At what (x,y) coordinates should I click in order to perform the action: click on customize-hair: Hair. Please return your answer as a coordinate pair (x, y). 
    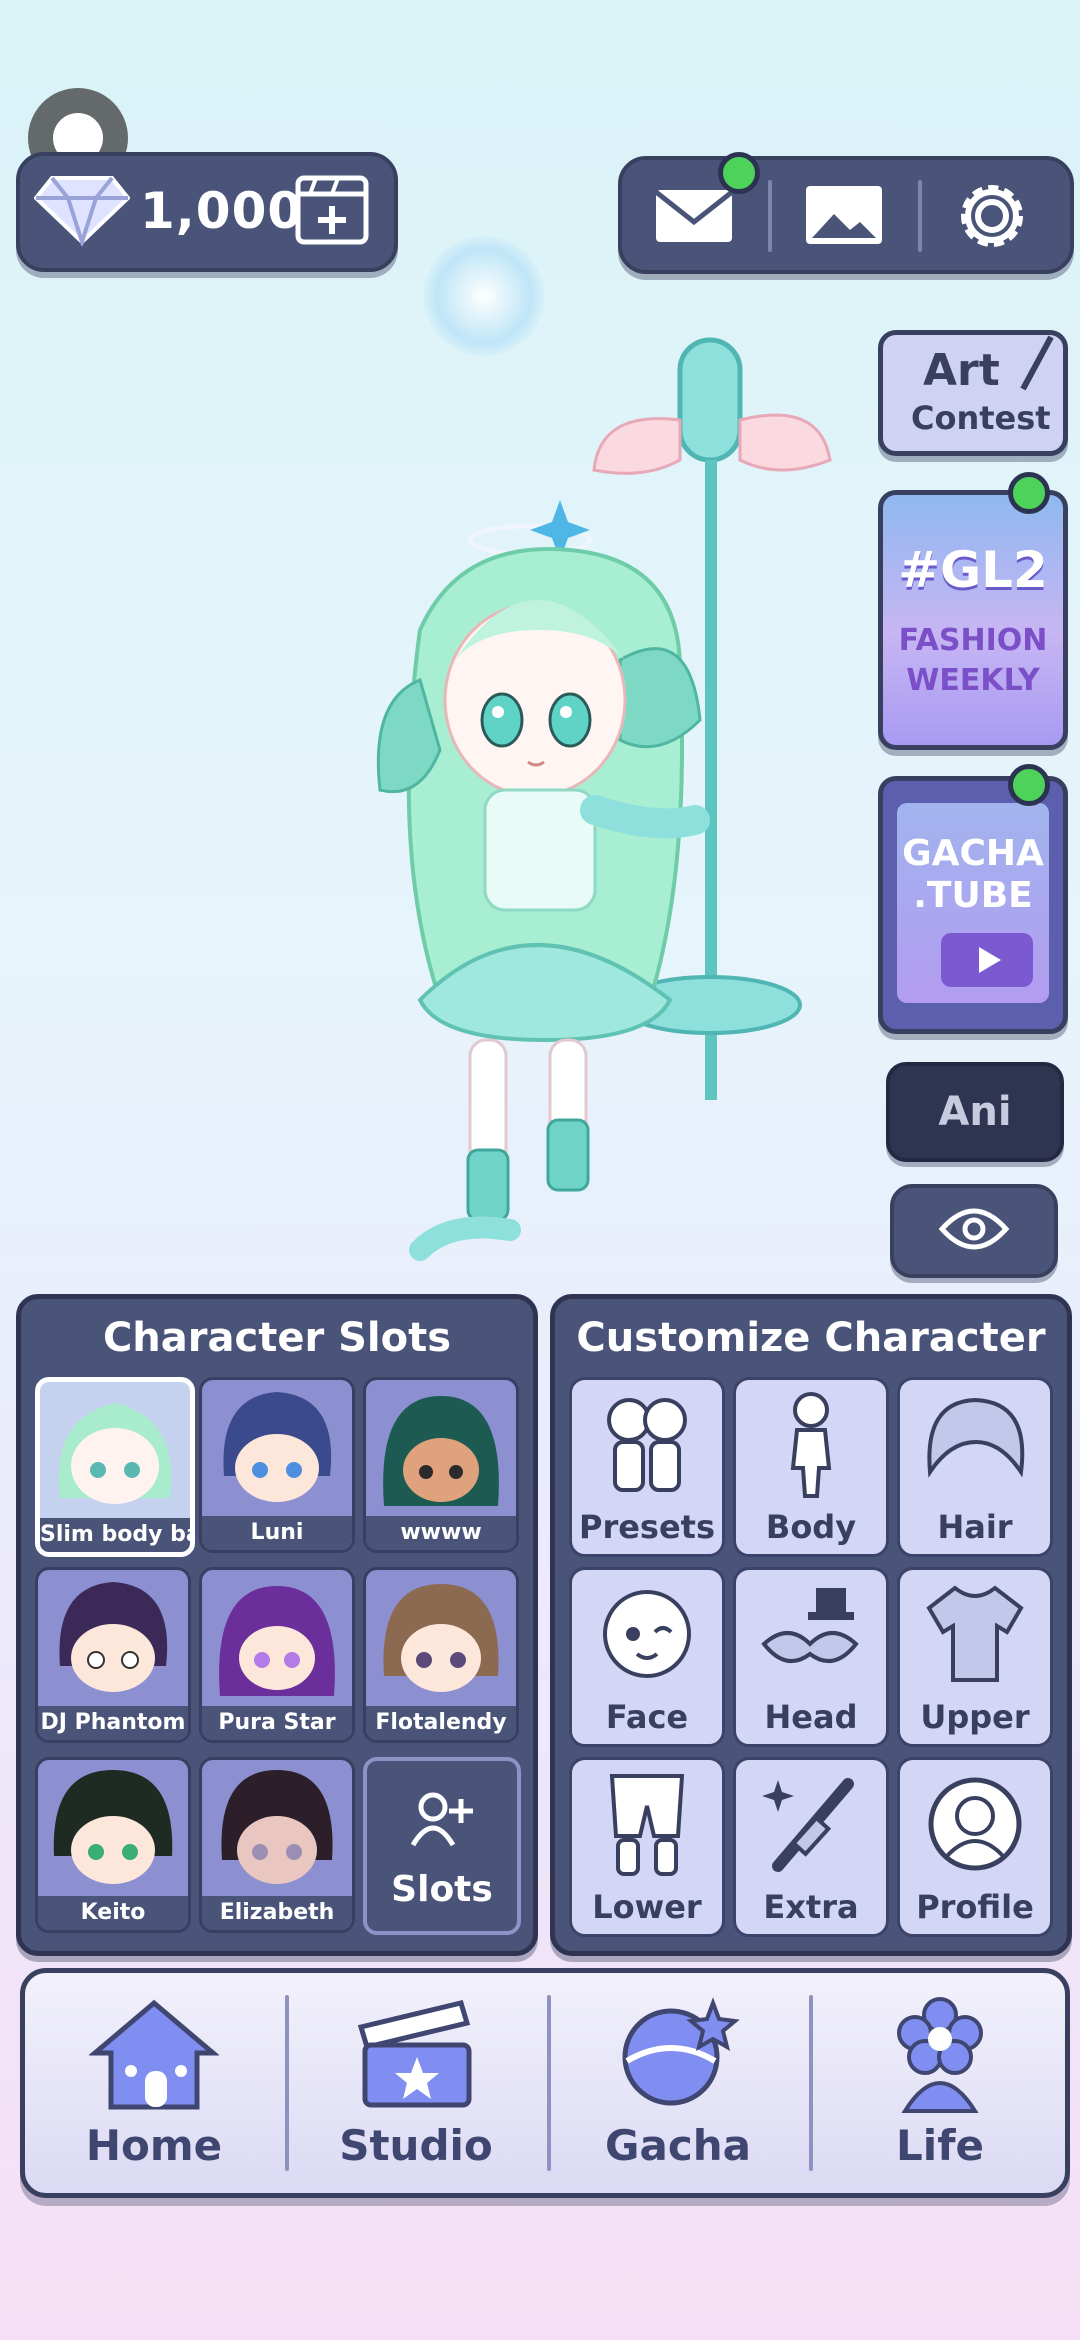
    Looking at the image, I should click on (975, 1467).